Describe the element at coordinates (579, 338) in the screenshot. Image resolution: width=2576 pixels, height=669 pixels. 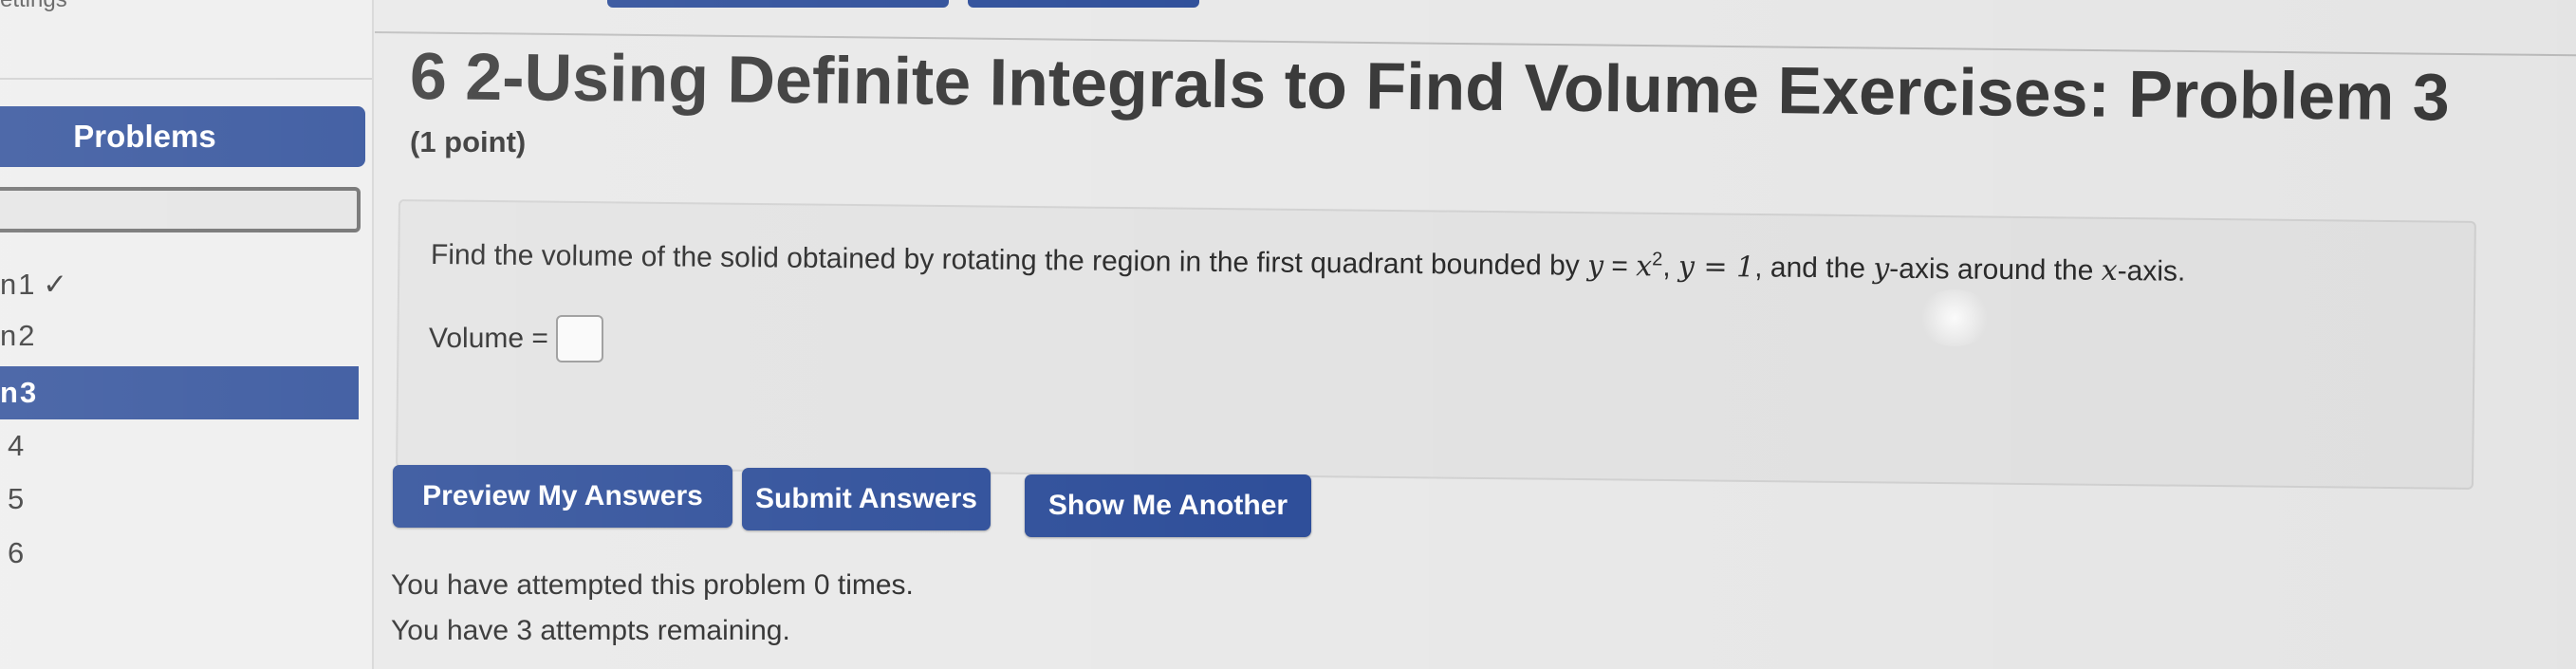
I see `volume-answer-input` at that location.